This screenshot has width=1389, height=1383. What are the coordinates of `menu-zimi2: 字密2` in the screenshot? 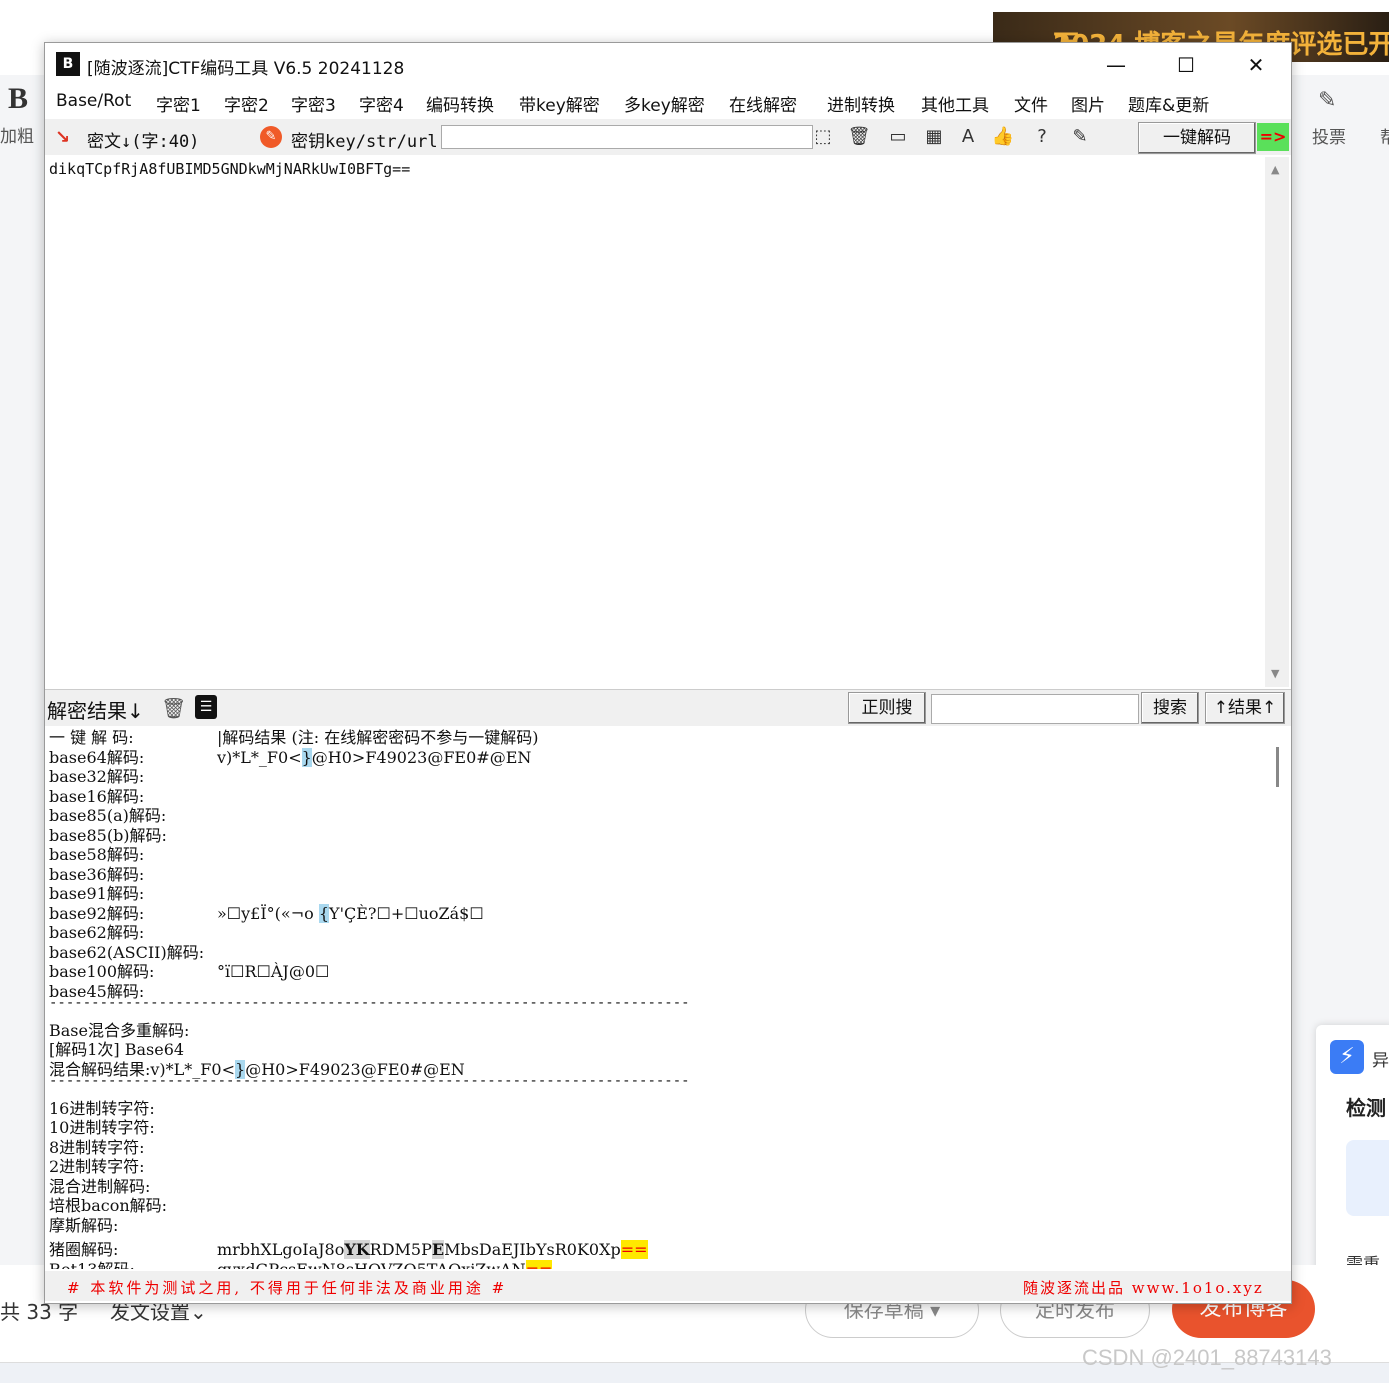 It's located at (246, 103).